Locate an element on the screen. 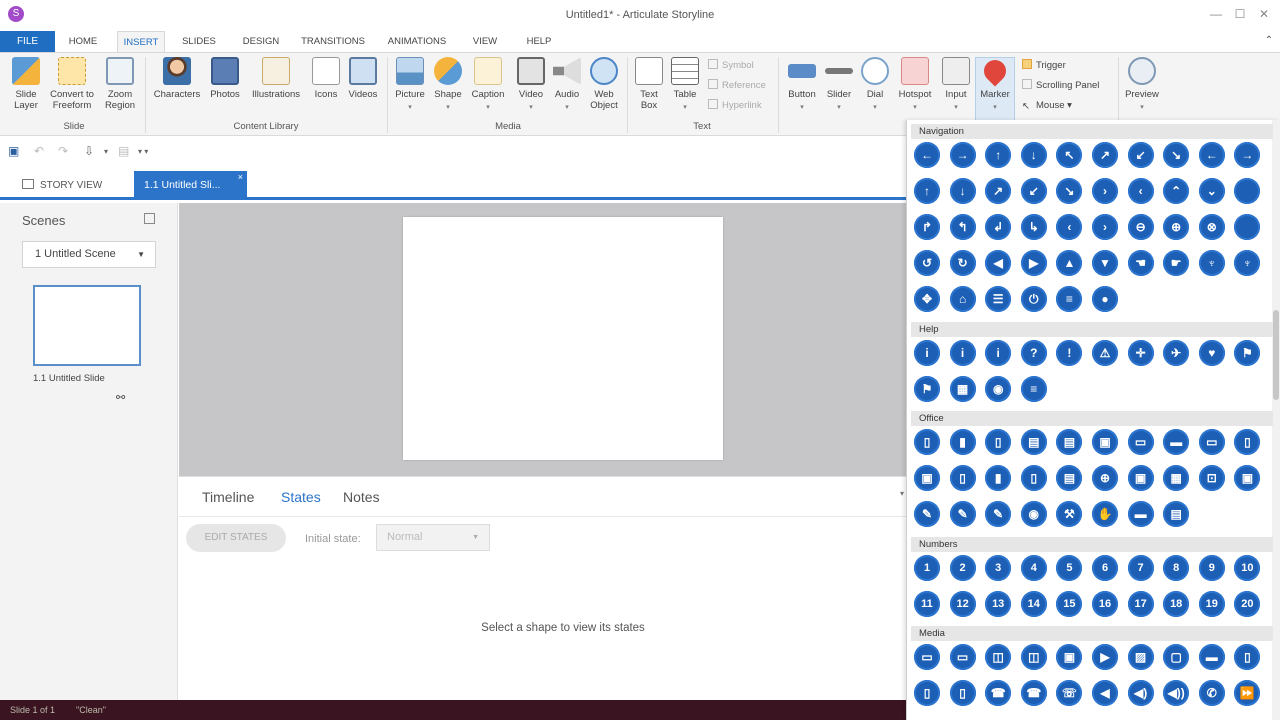 This screenshot has height=720, width=1280. marker-navigation-icon: ⌄ is located at coordinates (1211, 191).